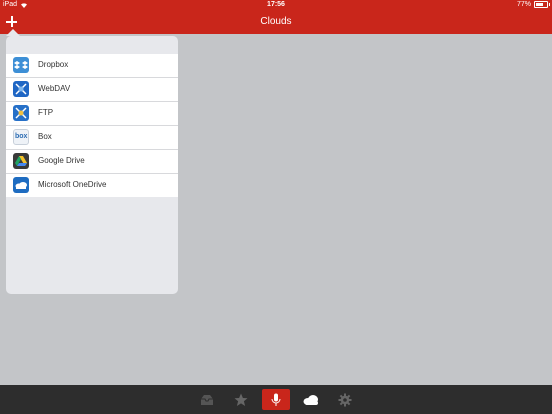 The image size is (552, 414). I want to click on status-time: 17:56, so click(276, 4).